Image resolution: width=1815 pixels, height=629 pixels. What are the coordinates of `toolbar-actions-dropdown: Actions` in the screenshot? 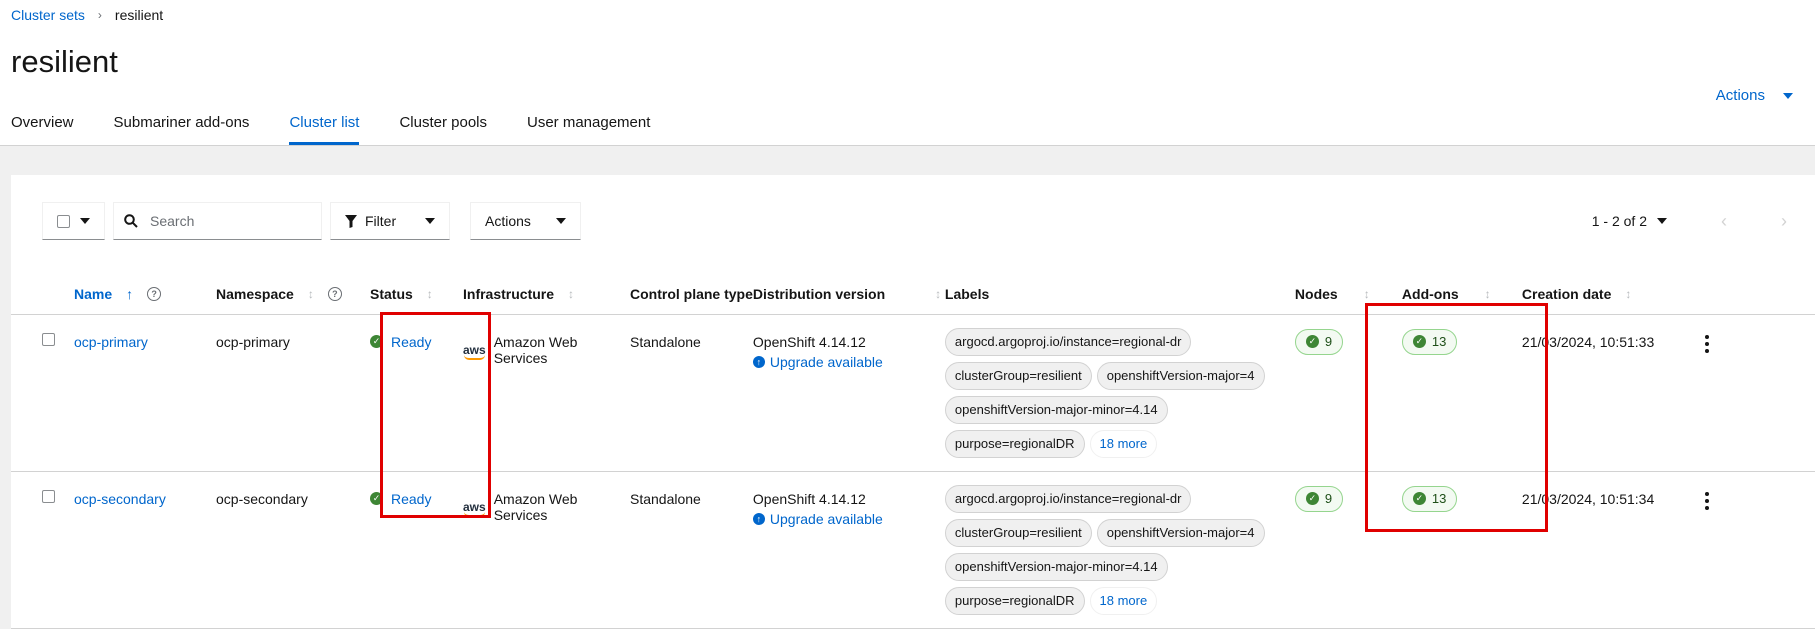 It's located at (525, 221).